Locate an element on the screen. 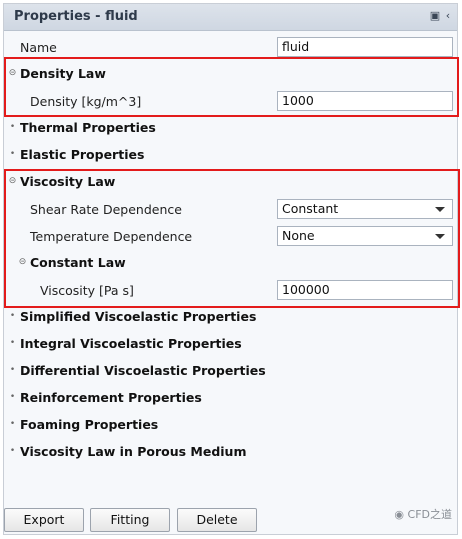 The image size is (462, 539). watermark: ◉ CFD之道 is located at coordinates (423, 514).